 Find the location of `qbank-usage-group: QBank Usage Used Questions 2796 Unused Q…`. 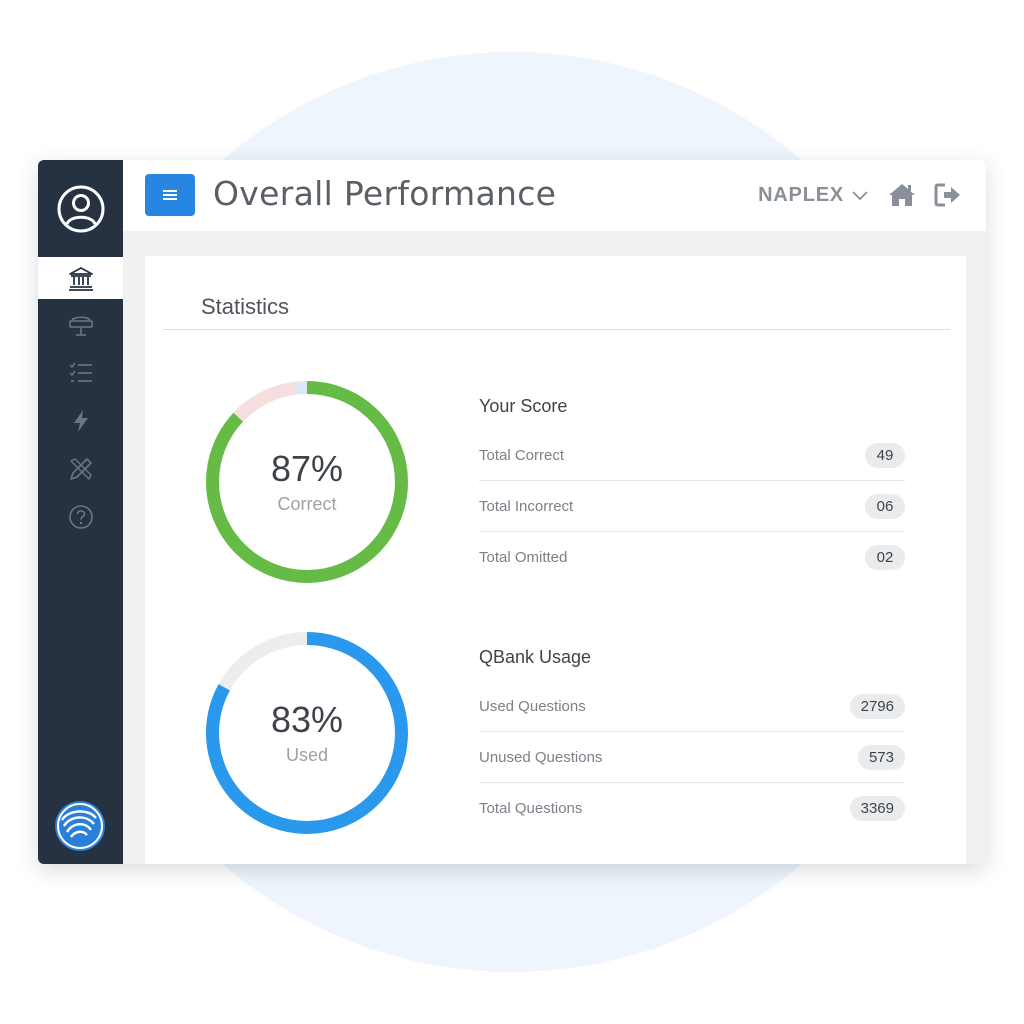

qbank-usage-group: QBank Usage Used Questions 2796 Unused Q… is located at coordinates (692, 740).